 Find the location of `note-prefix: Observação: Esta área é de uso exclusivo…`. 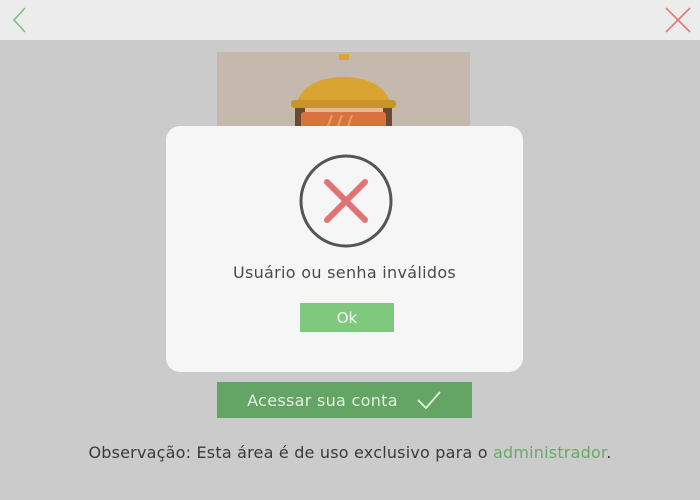

note-prefix: Observação: Esta área é de uso exclusivo… is located at coordinates (291, 452).